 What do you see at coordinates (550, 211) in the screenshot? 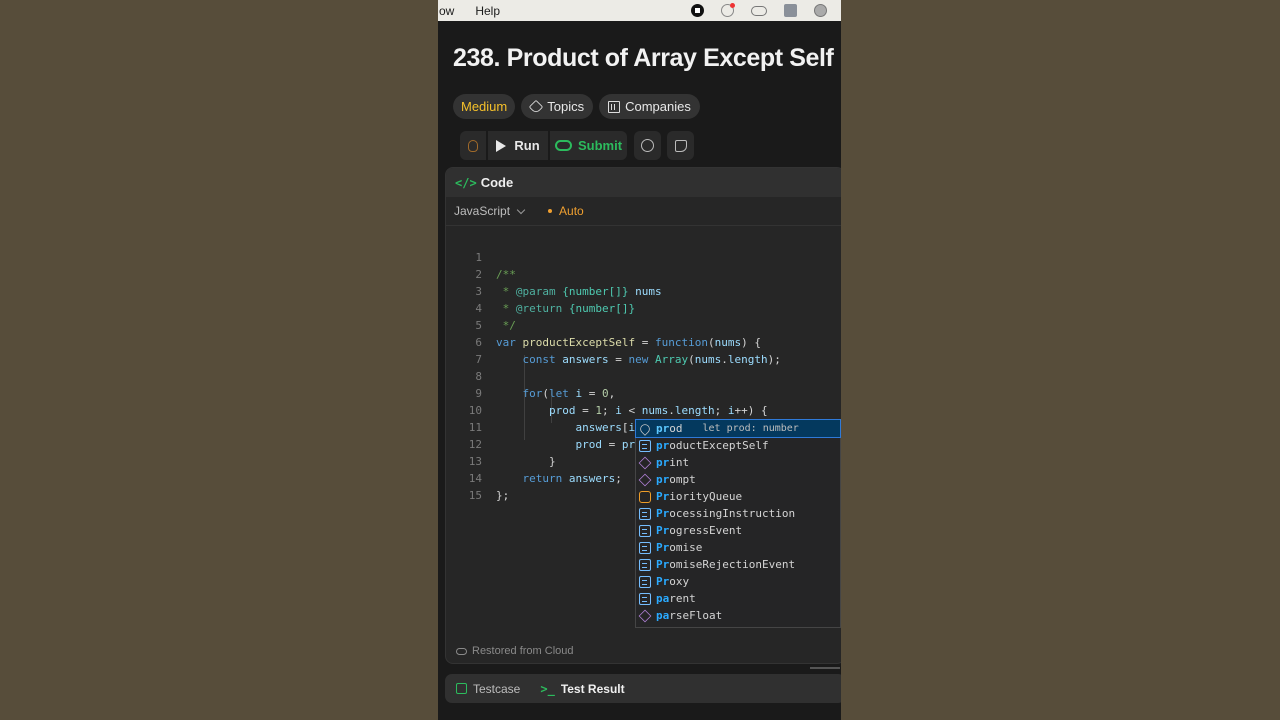
I see `status-dot-icon` at bounding box center [550, 211].